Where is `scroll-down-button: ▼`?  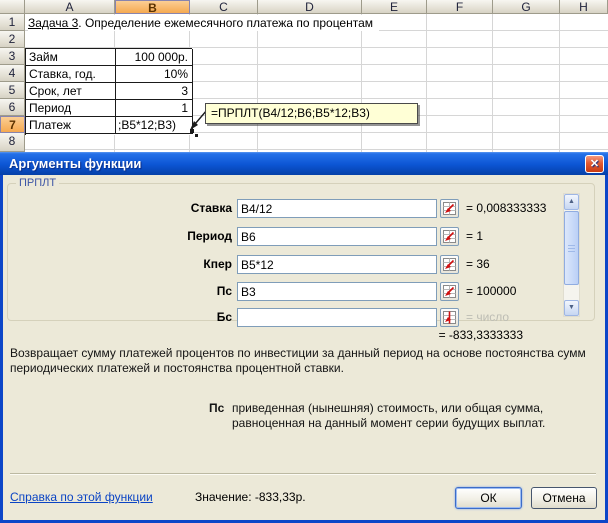
scroll-down-button: ▼ is located at coordinates (571, 308).